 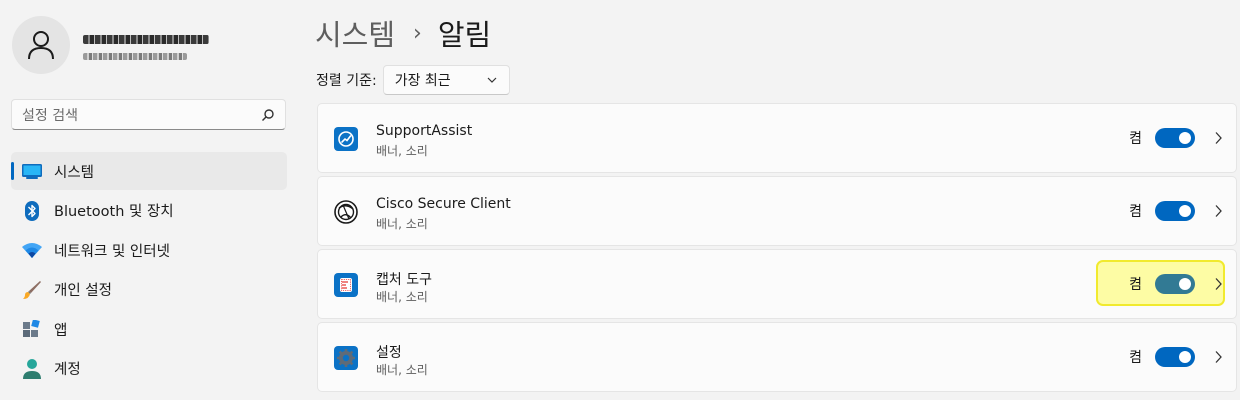 What do you see at coordinates (67, 370) in the screenshot?
I see `sidebar-item-label: 계정` at bounding box center [67, 370].